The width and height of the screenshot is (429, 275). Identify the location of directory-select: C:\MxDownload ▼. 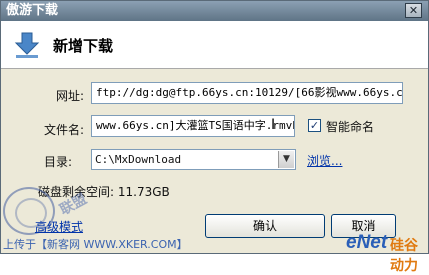
(193, 159).